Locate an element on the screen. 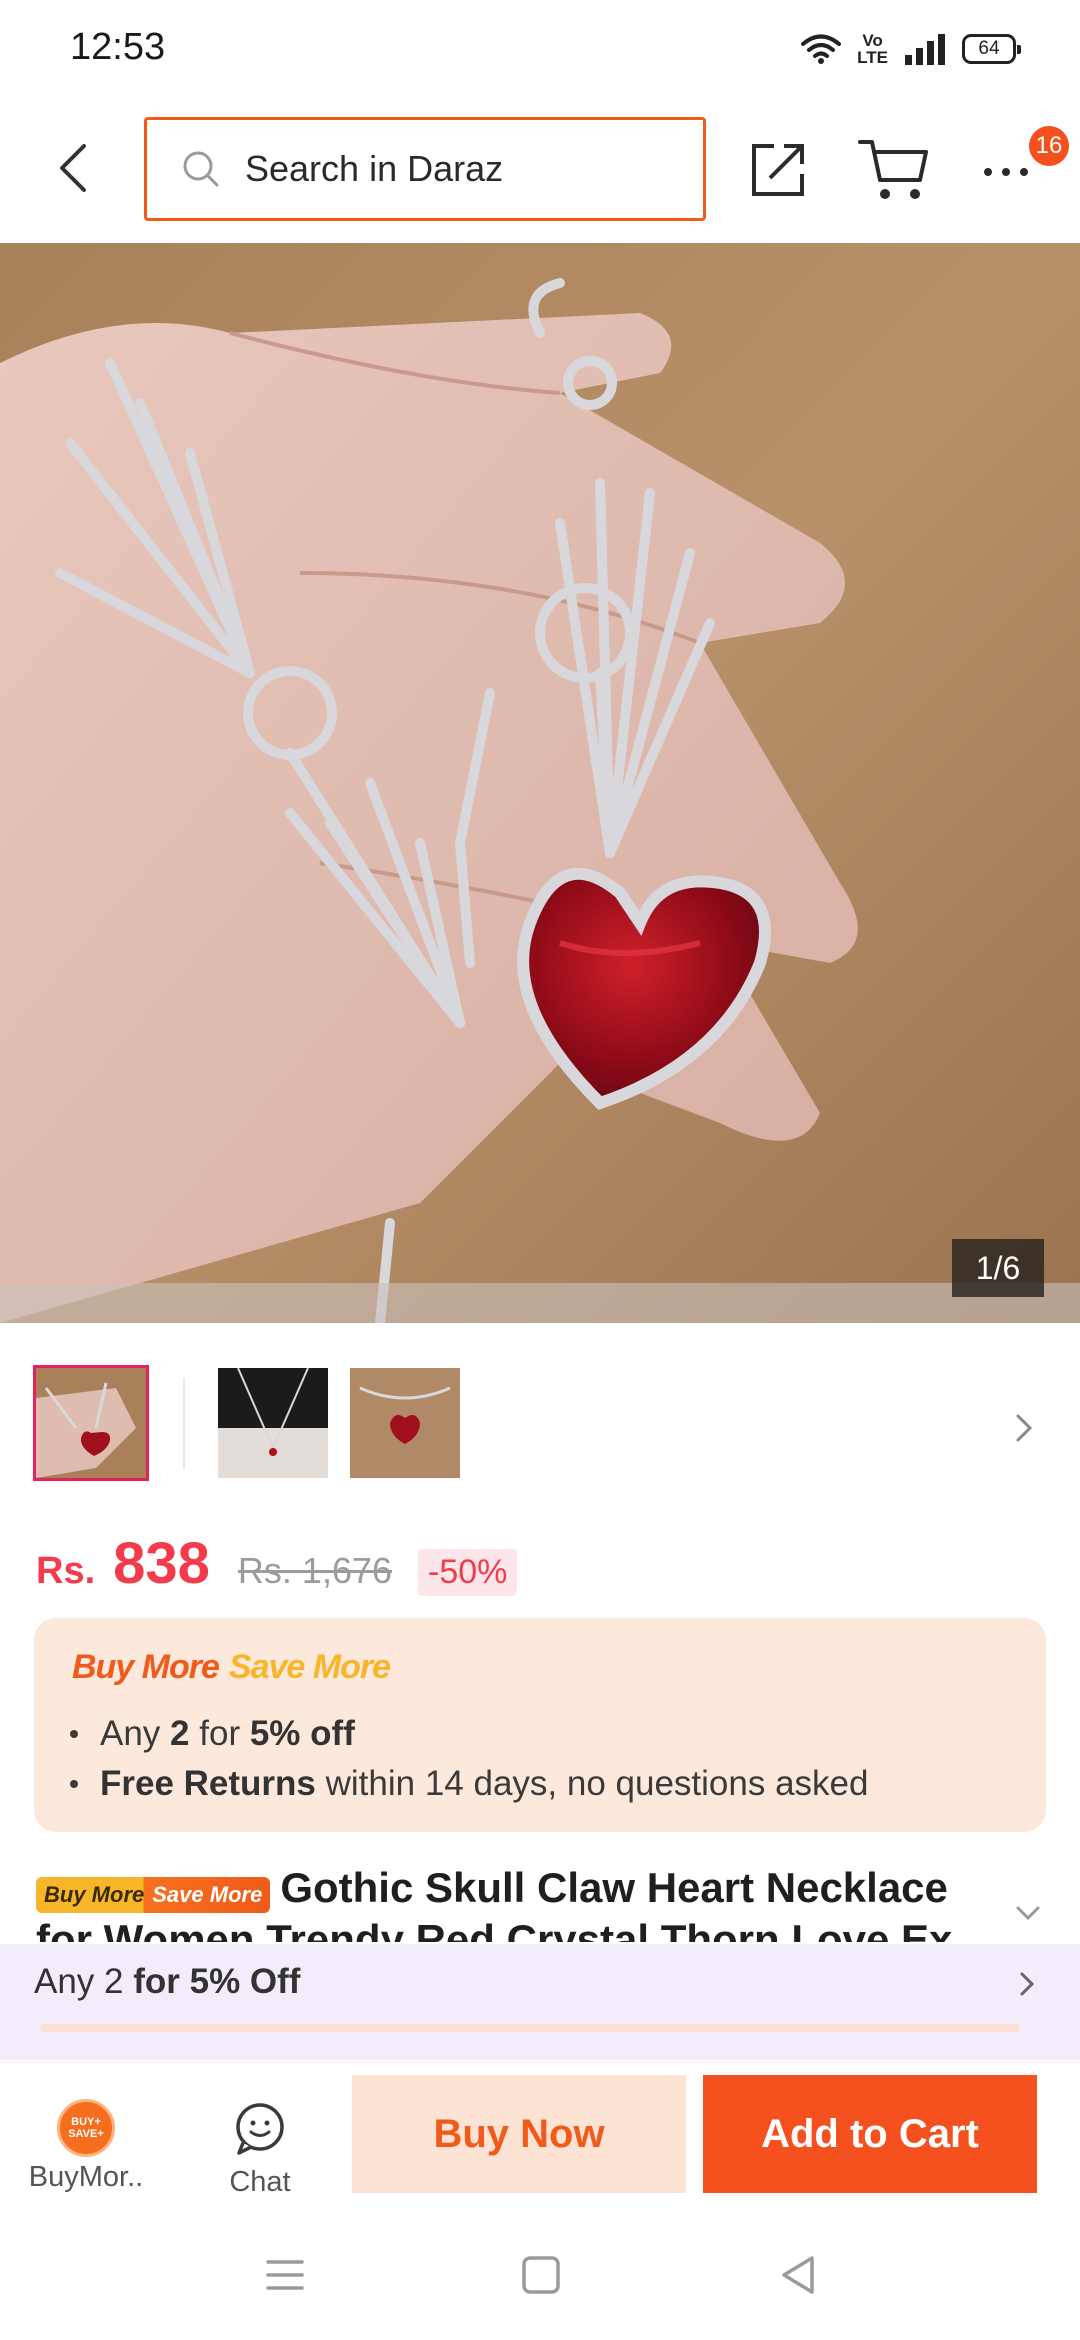 This screenshot has width=1080, height=2340. thumbnail-divider is located at coordinates (184, 1423).